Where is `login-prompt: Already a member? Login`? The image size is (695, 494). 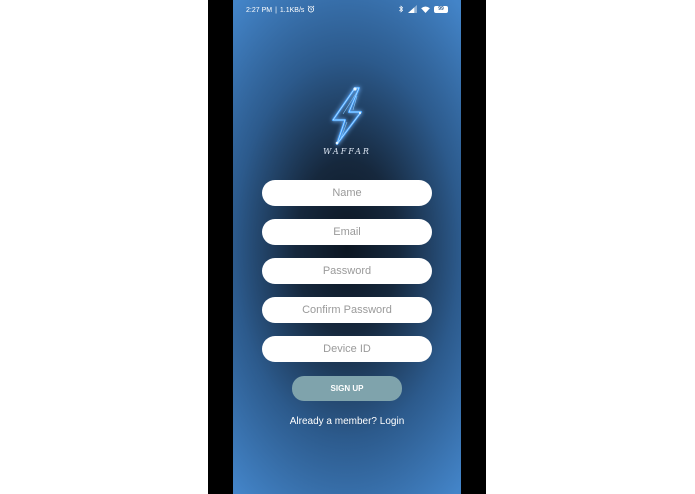
login-prompt: Already a member? Login is located at coordinates (347, 421).